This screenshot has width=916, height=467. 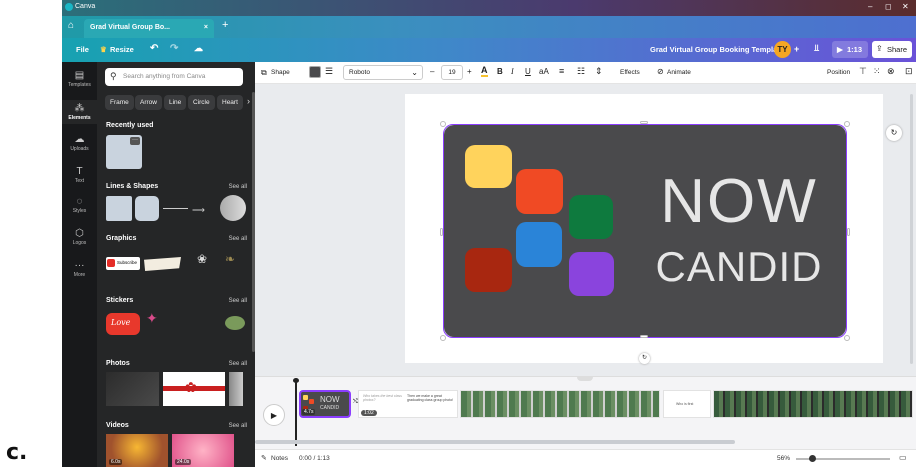 I want to click on circle-shape, so click(x=233, y=208).